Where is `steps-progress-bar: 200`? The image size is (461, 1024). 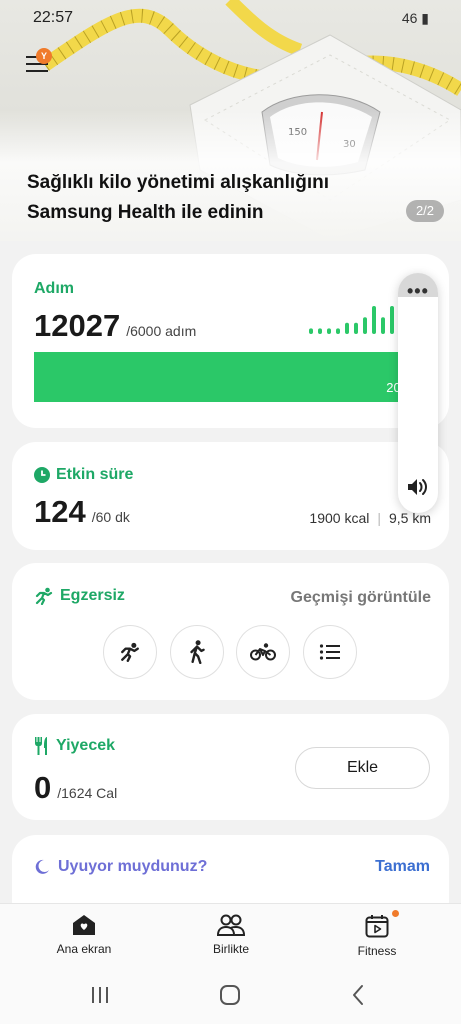 steps-progress-bar: 200 is located at coordinates (224, 377).